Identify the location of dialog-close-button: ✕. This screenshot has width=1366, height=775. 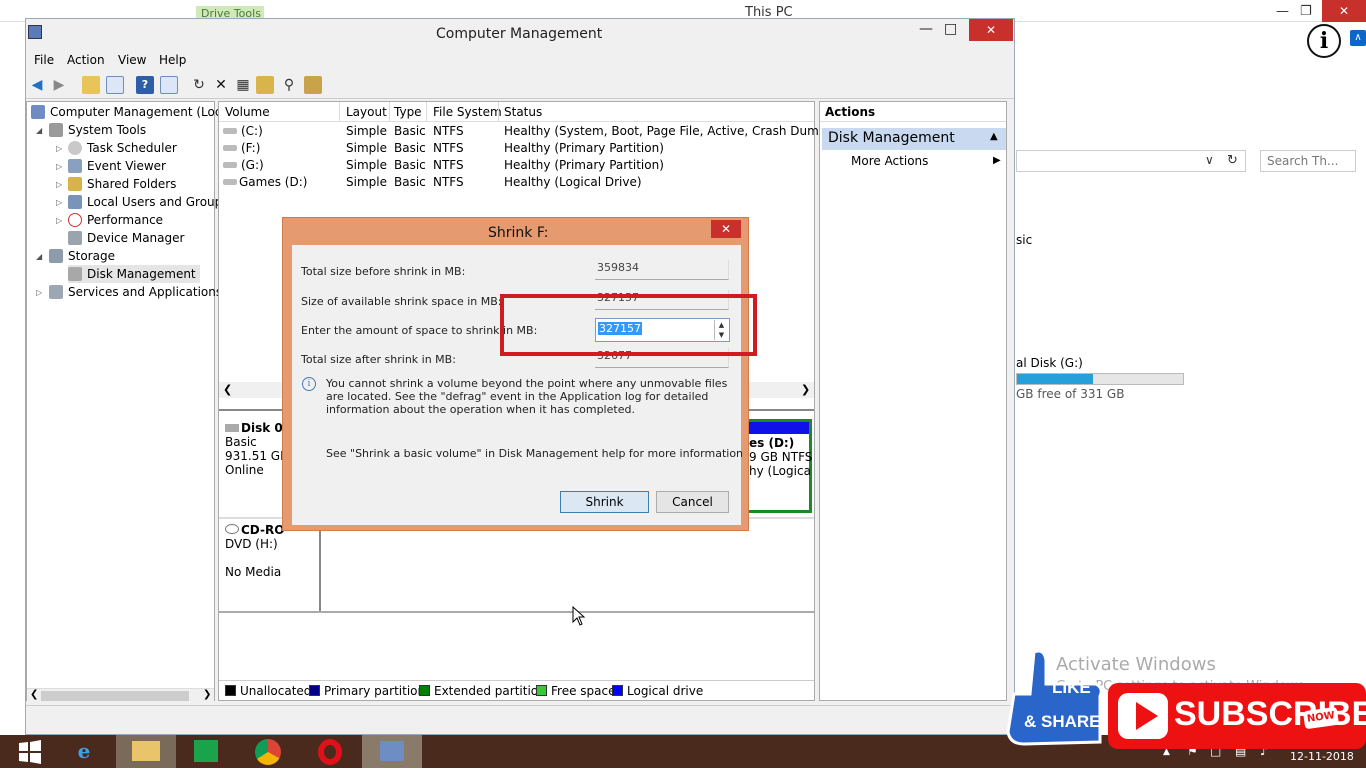
(726, 229).